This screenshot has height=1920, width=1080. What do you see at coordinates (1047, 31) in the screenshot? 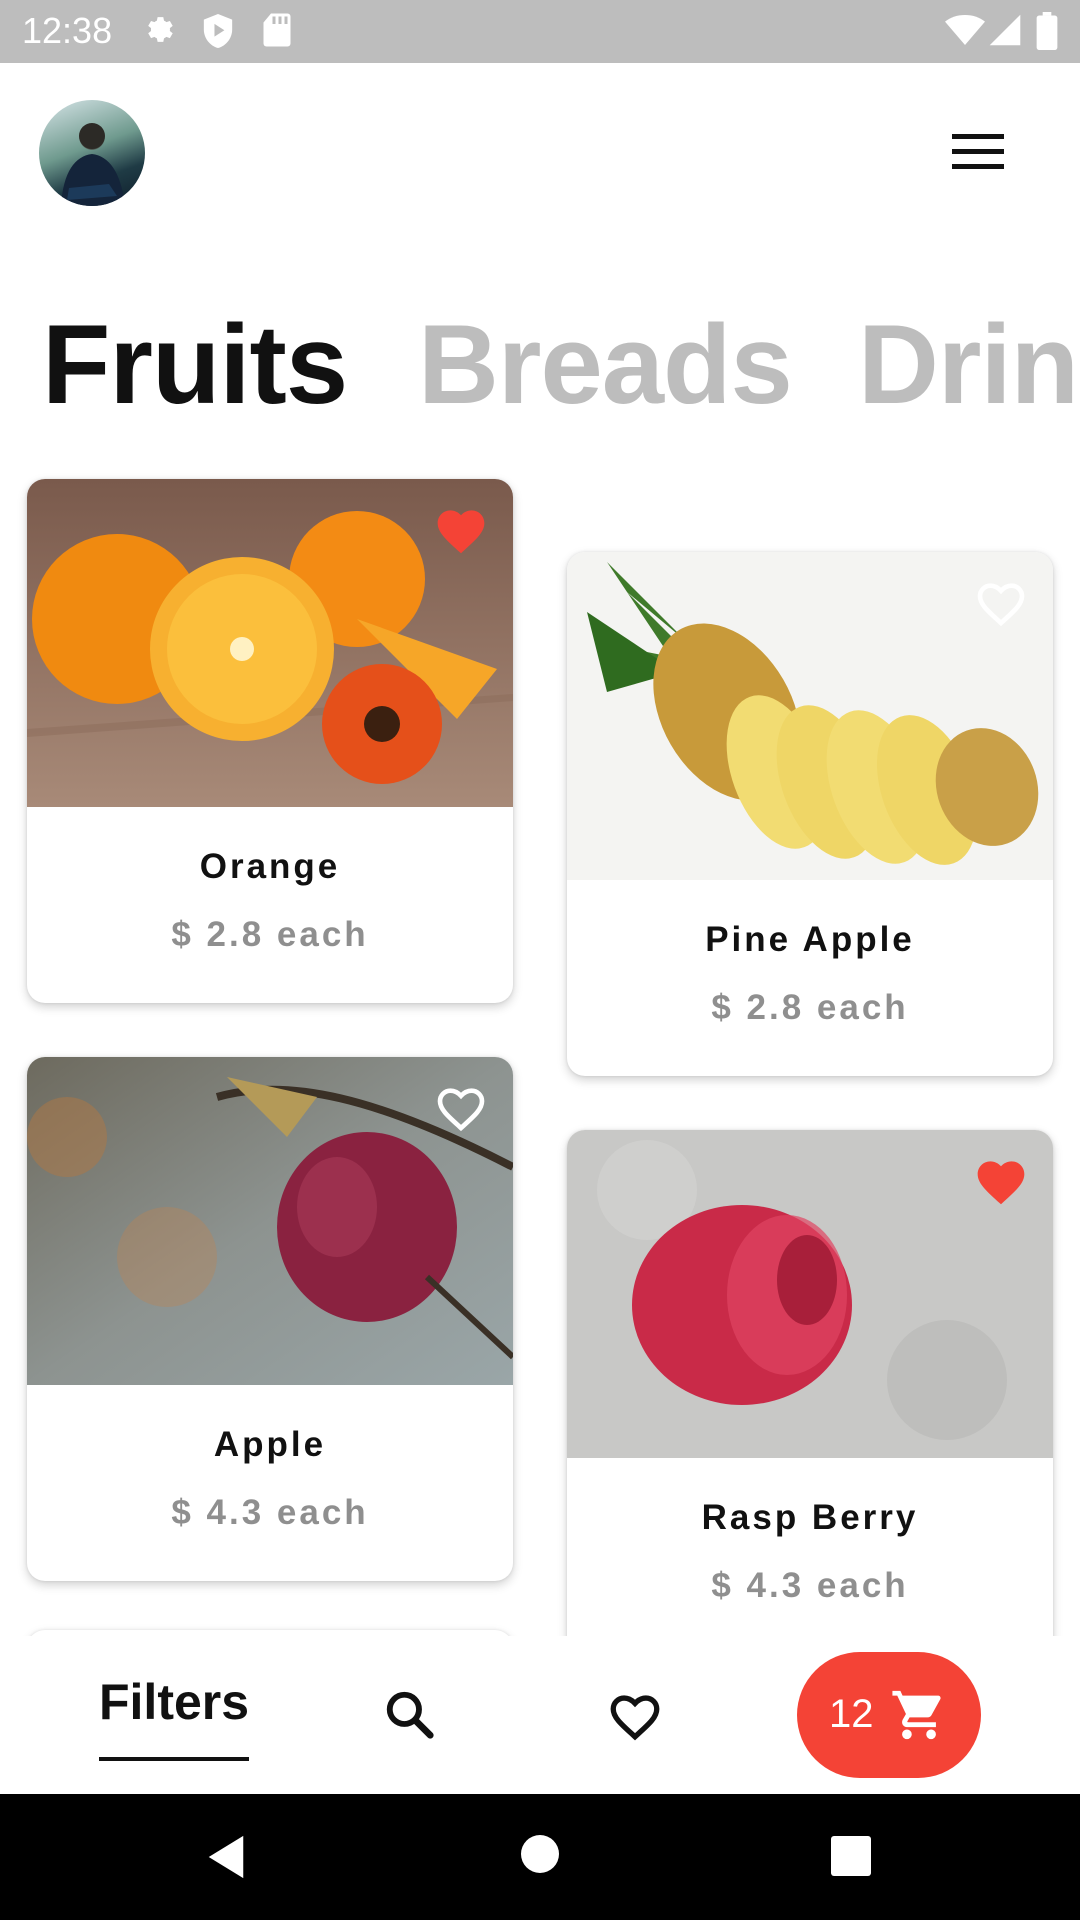
I see `battery-icon` at bounding box center [1047, 31].